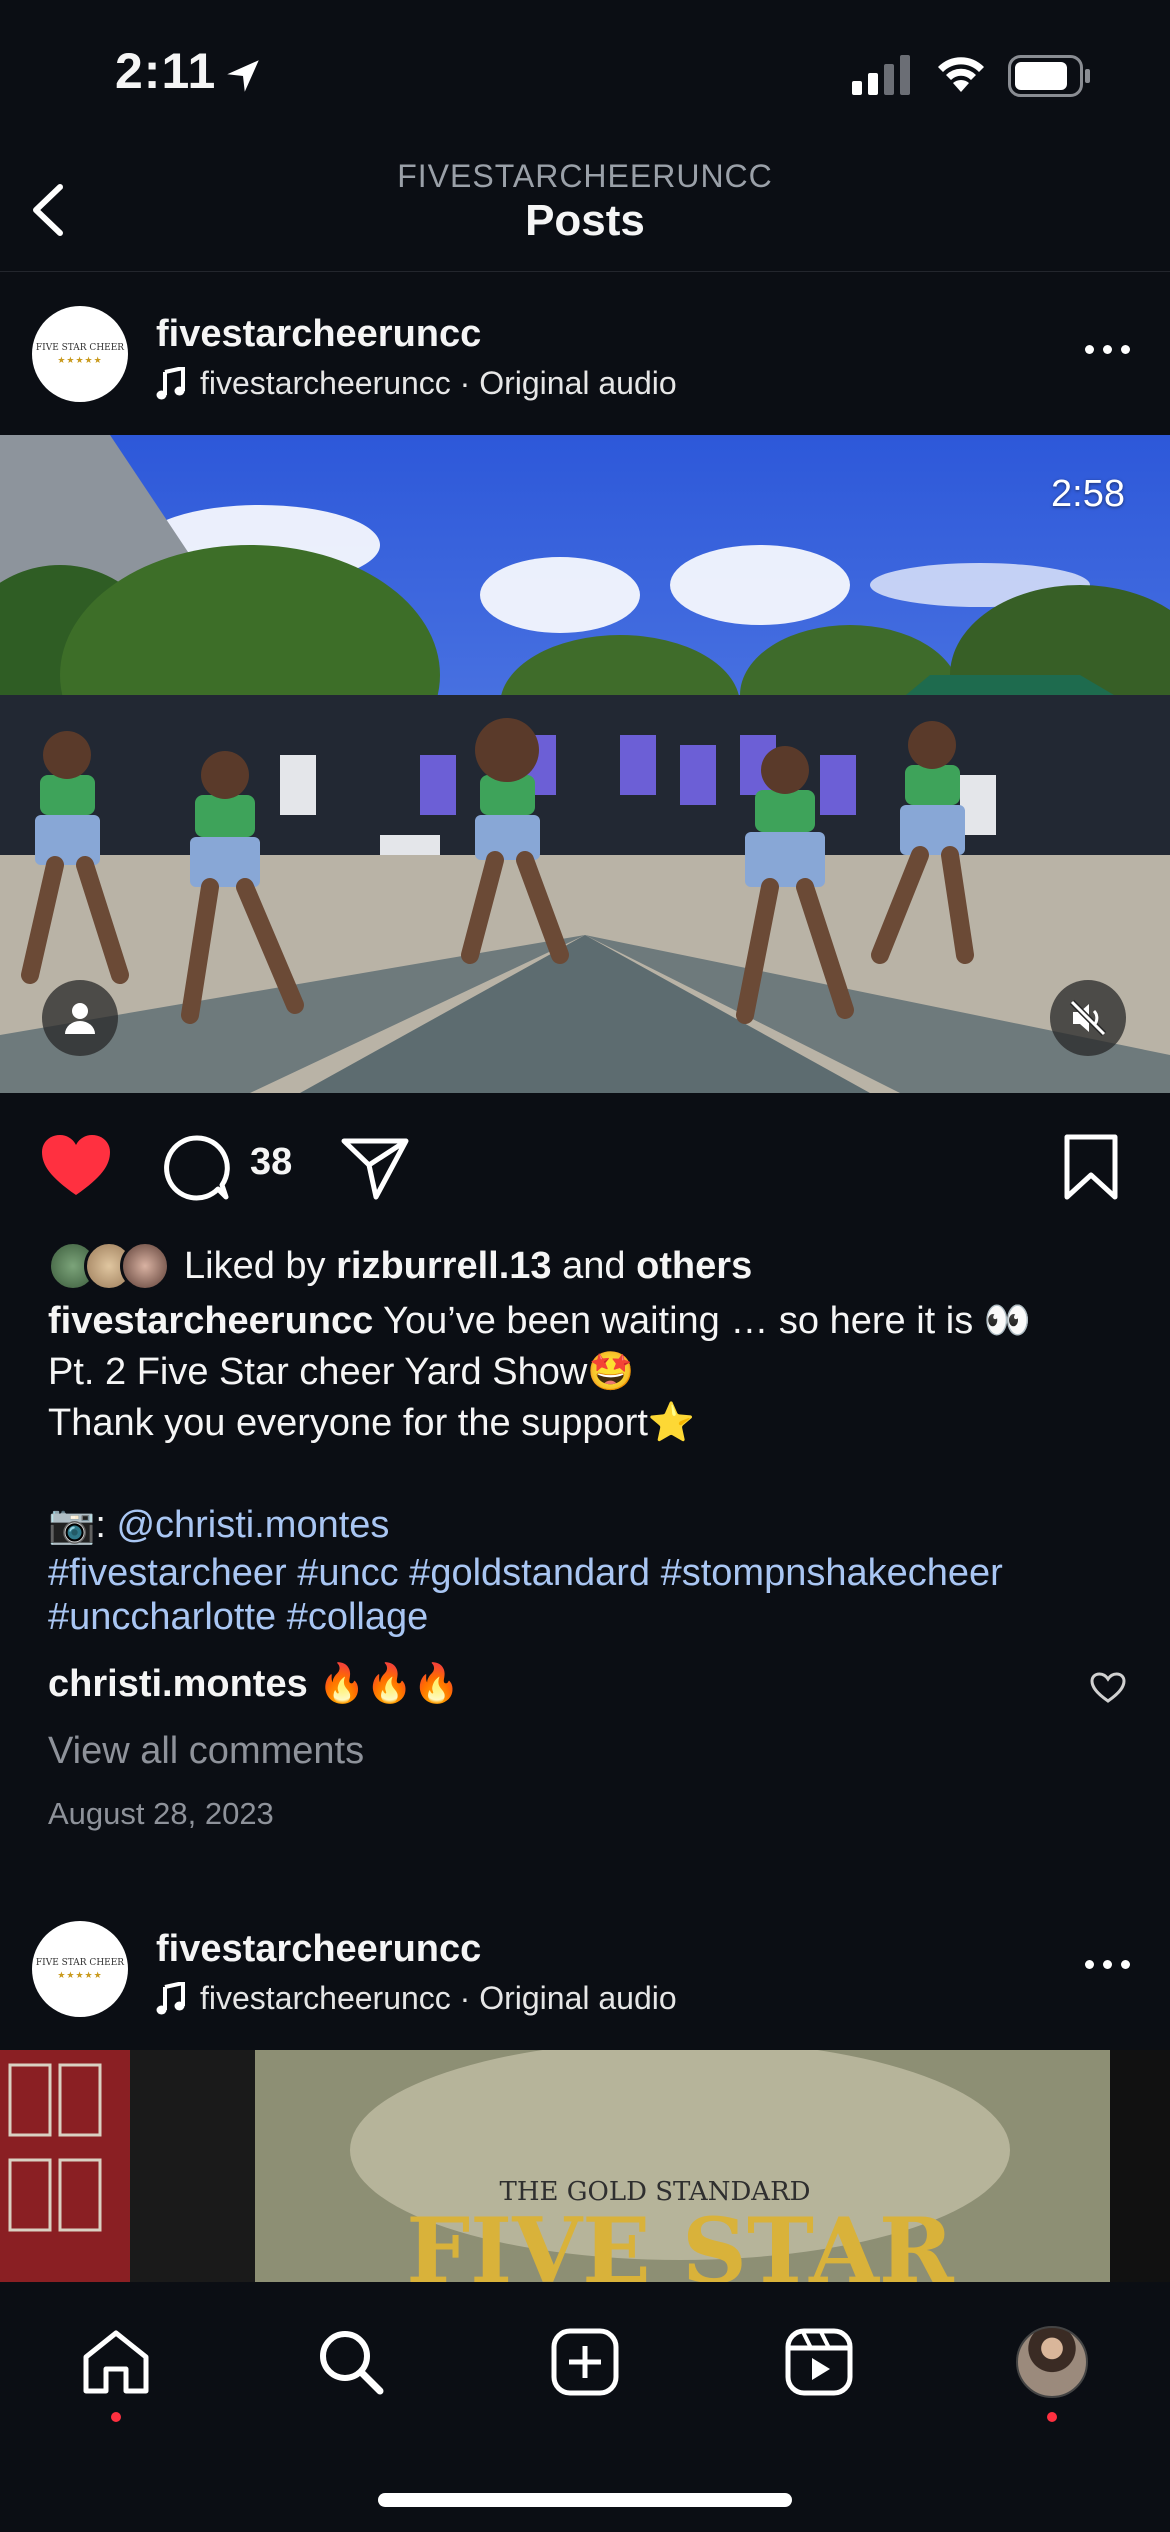 This screenshot has width=1170, height=2532. Describe the element at coordinates (1091, 1167) in the screenshot. I see `bookmark-icon` at that location.